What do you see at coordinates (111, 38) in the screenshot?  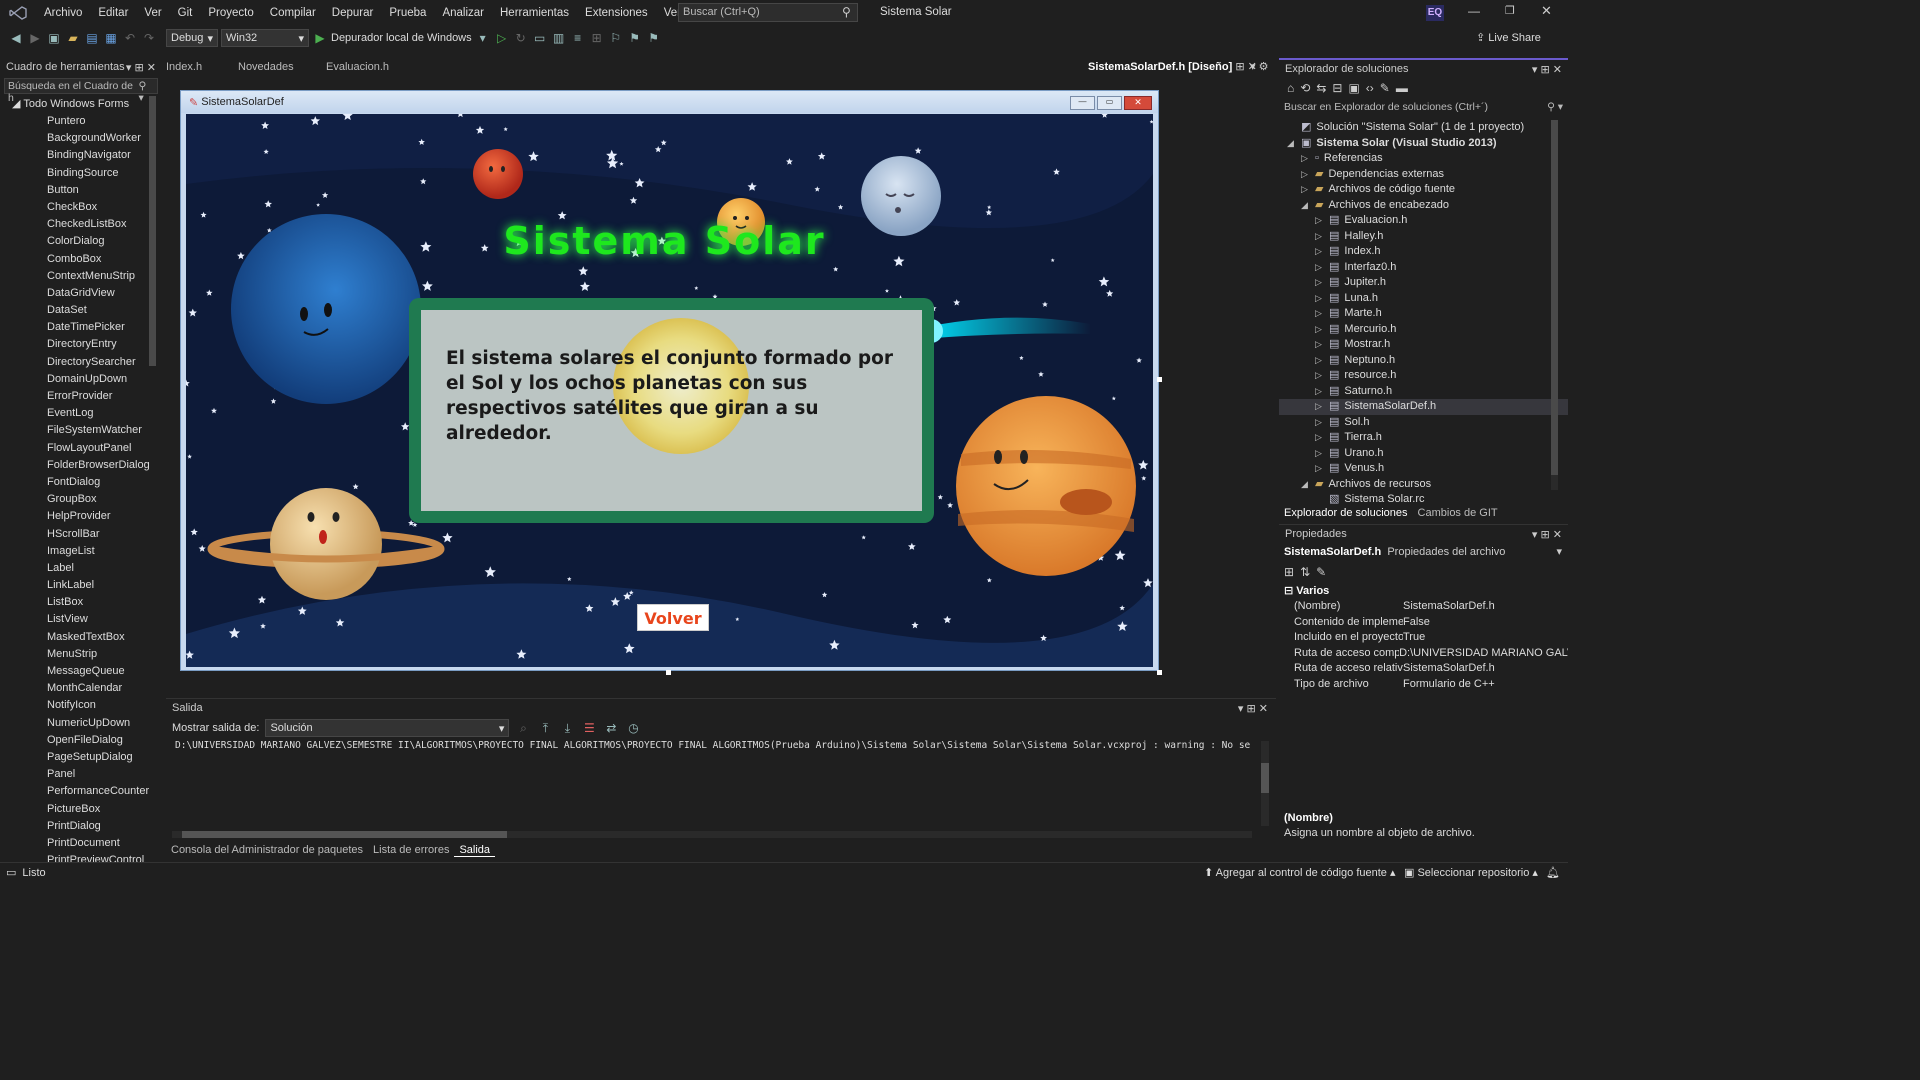 I see `save-all-icon: ▦` at bounding box center [111, 38].